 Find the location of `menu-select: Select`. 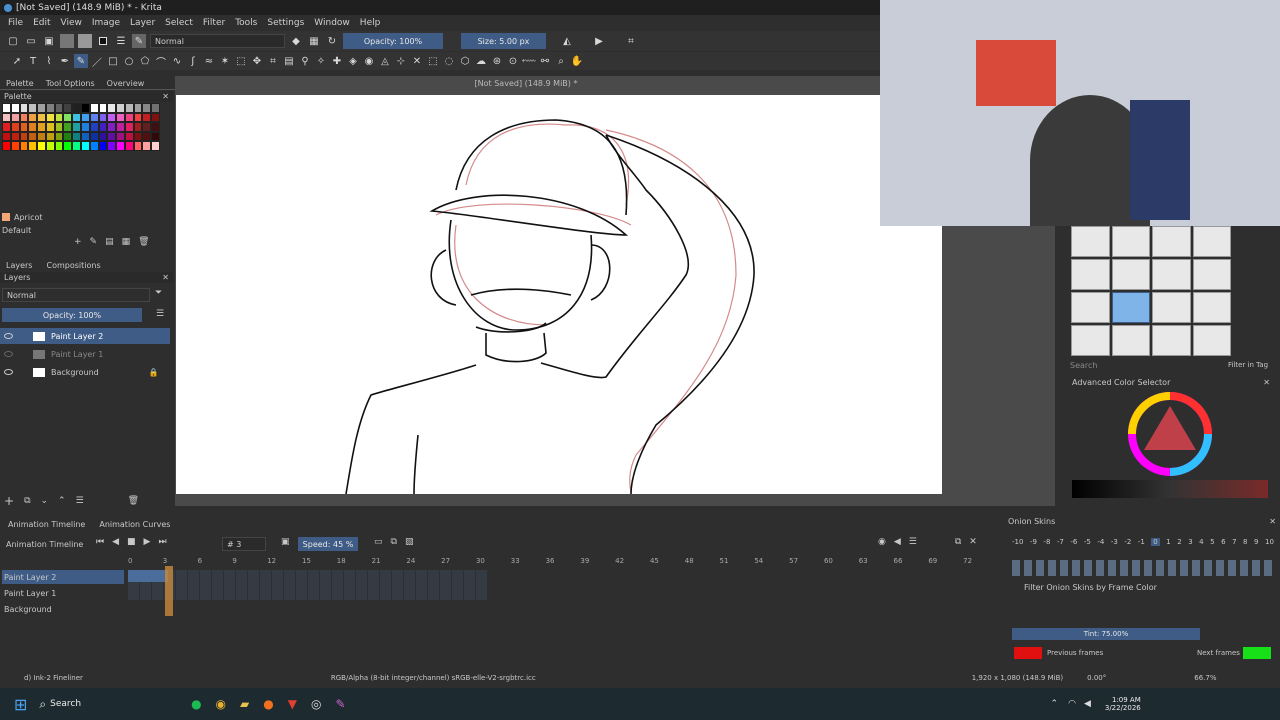

menu-select: Select is located at coordinates (179, 23).